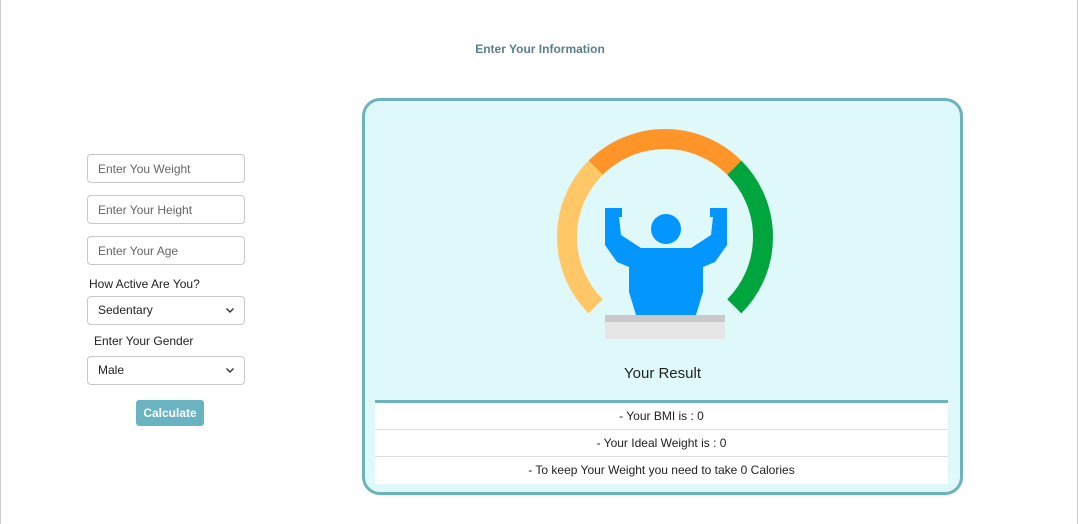 The width and height of the screenshot is (1078, 524). What do you see at coordinates (166, 370) in the screenshot?
I see `gender-select: Male` at bounding box center [166, 370].